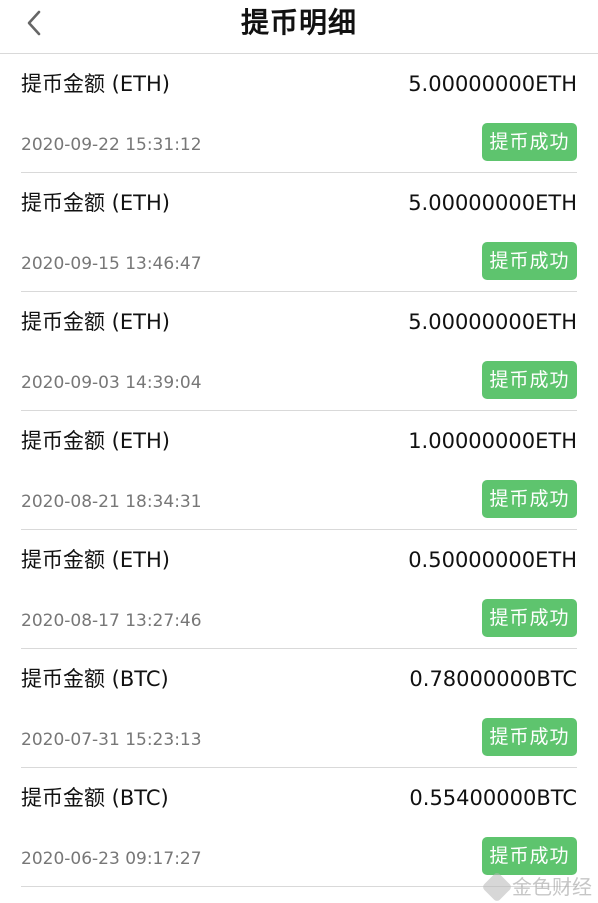  Describe the element at coordinates (552, 887) in the screenshot. I see `watermark-text: 金色财经` at that location.